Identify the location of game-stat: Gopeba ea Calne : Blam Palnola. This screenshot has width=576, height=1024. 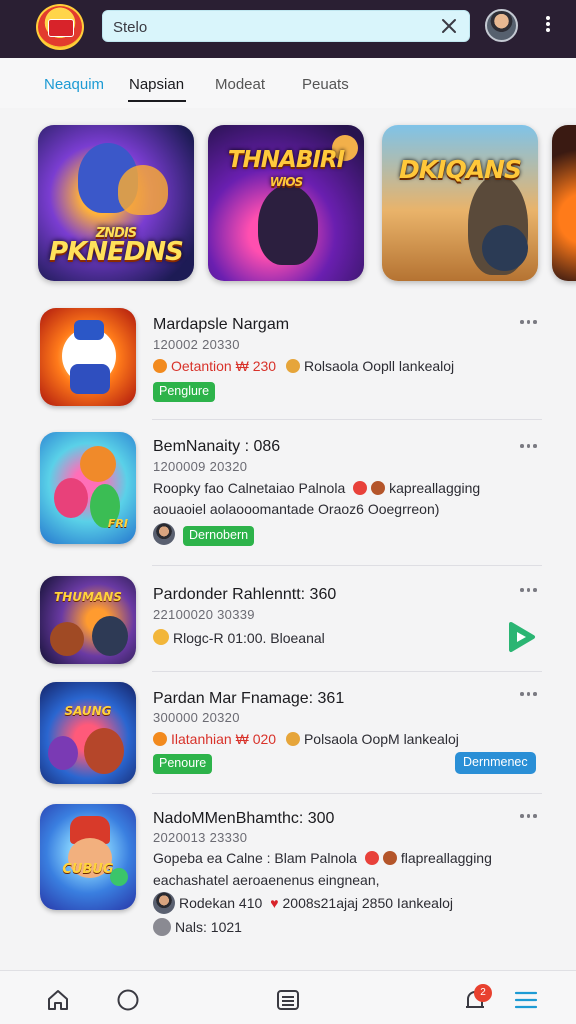
(255, 858).